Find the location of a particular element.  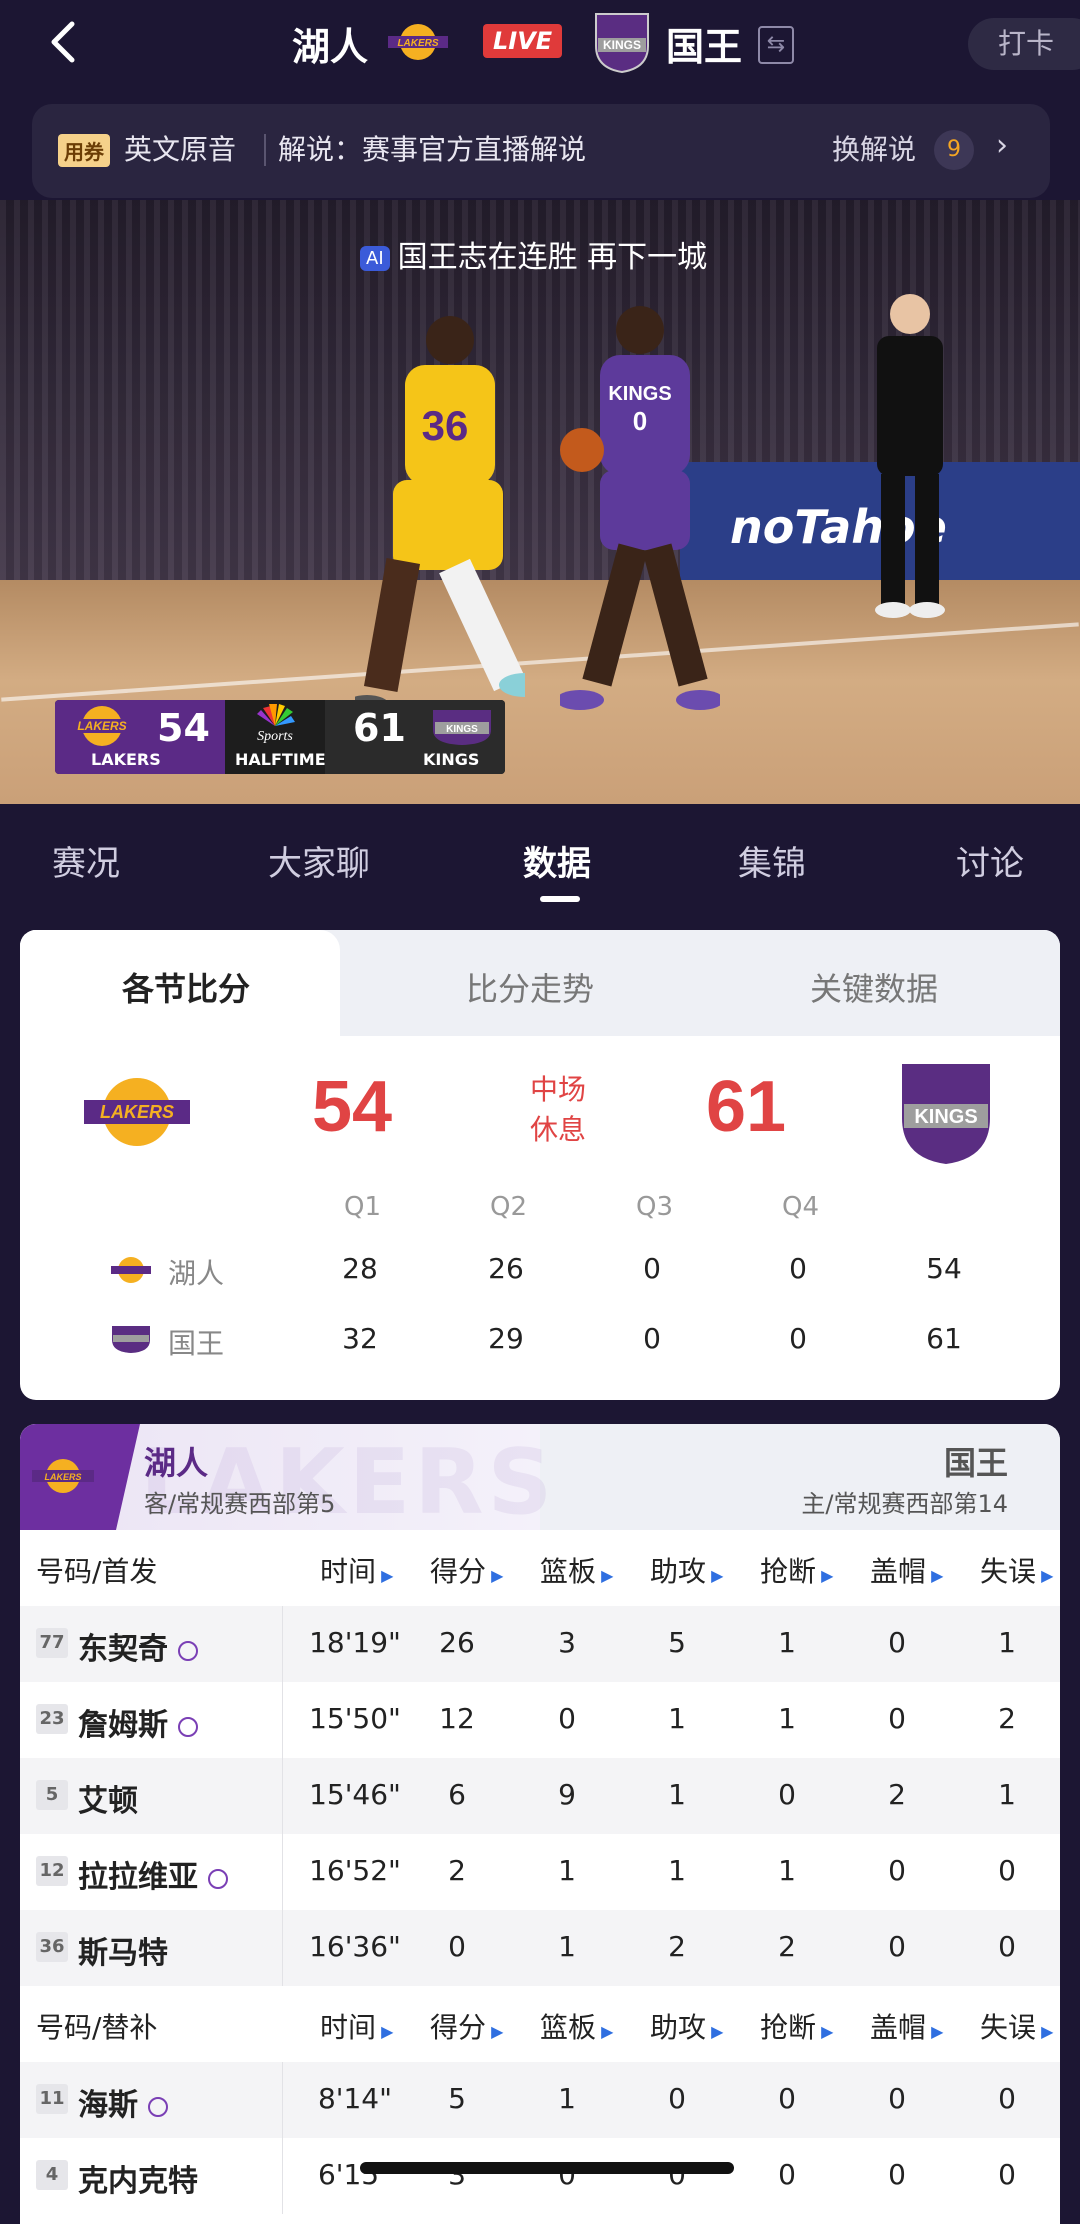

kings-logo-icon: KINGS is located at coordinates (462, 727).